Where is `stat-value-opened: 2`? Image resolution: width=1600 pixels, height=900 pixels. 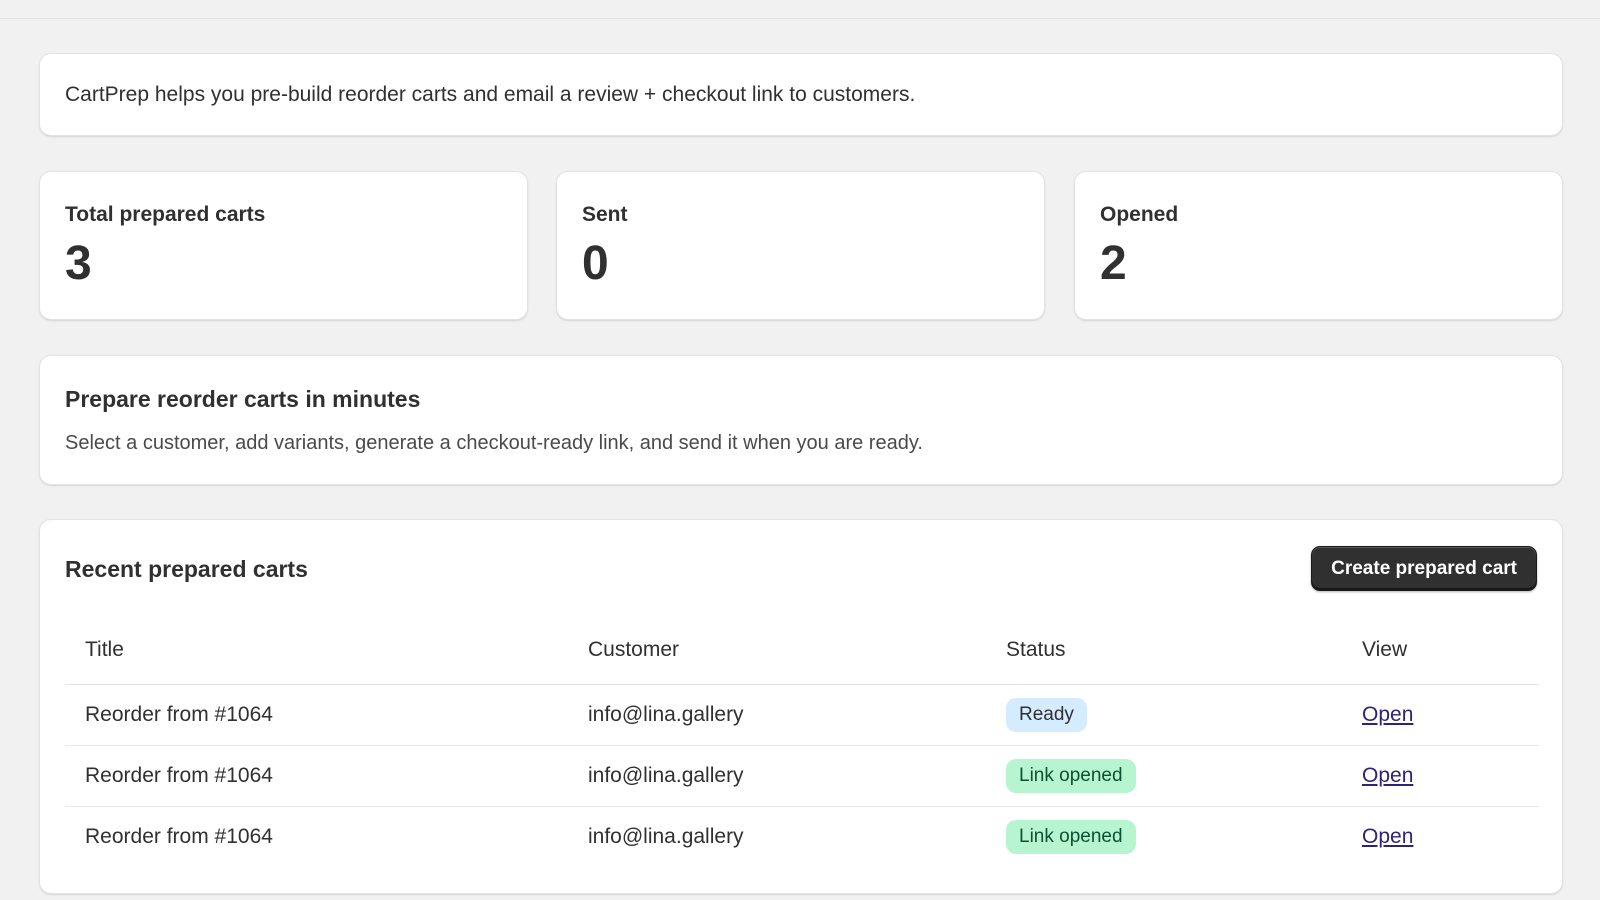 stat-value-opened: 2 is located at coordinates (1113, 263).